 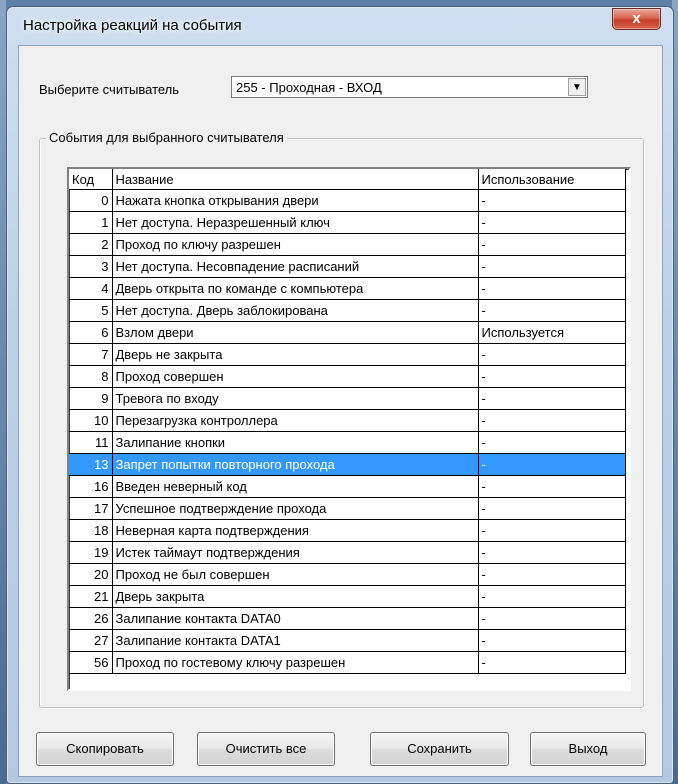 I want to click on copy-button: Скопировать, so click(x=105, y=749).